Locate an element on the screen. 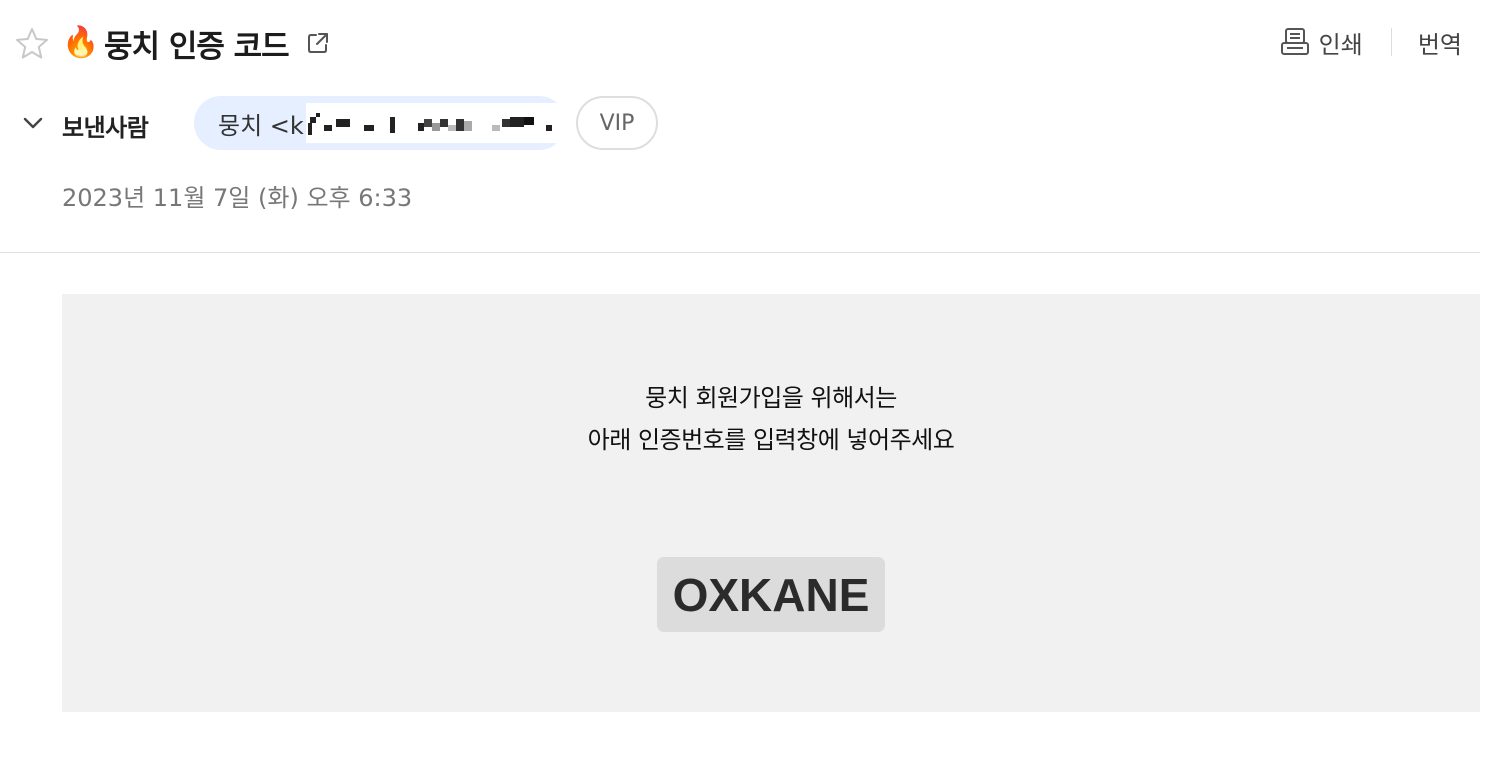 The height and width of the screenshot is (760, 1506). vip-button: VIP is located at coordinates (617, 123).